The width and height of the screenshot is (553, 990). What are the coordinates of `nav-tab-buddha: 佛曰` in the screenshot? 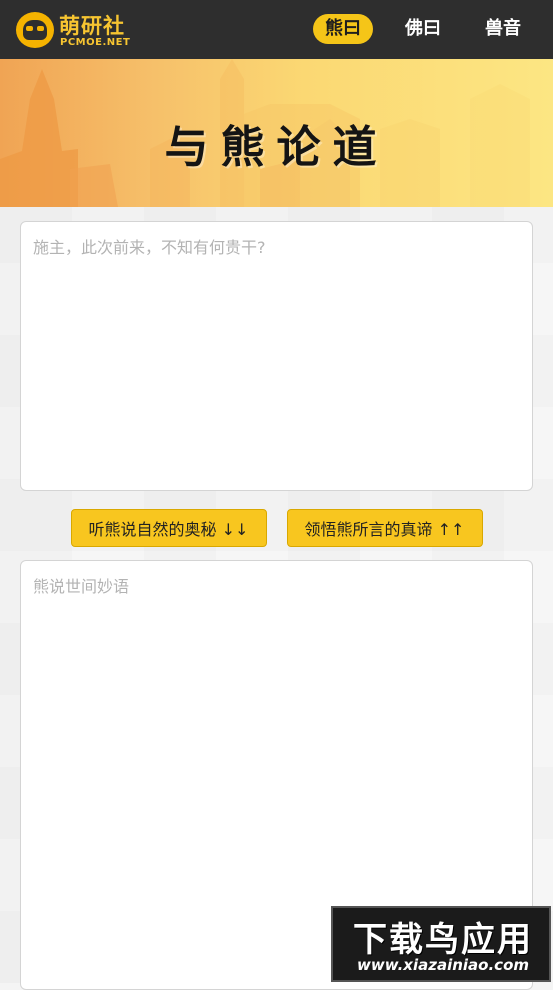 It's located at (423, 29).